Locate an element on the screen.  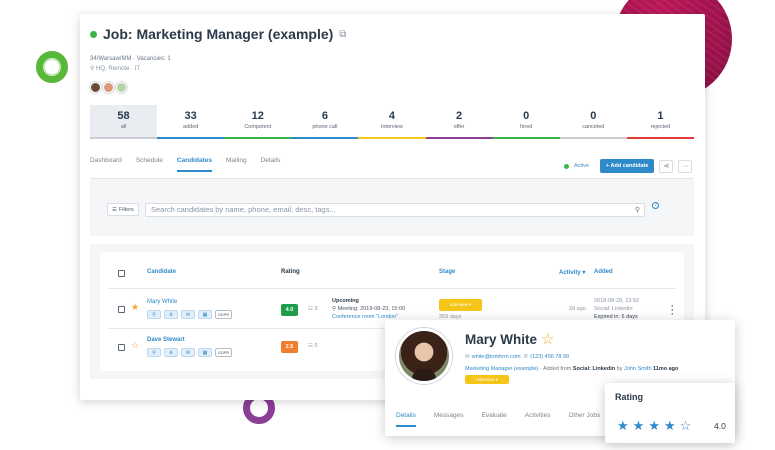
profile-email: white@tomhrm.com is located at coordinates (496, 357).